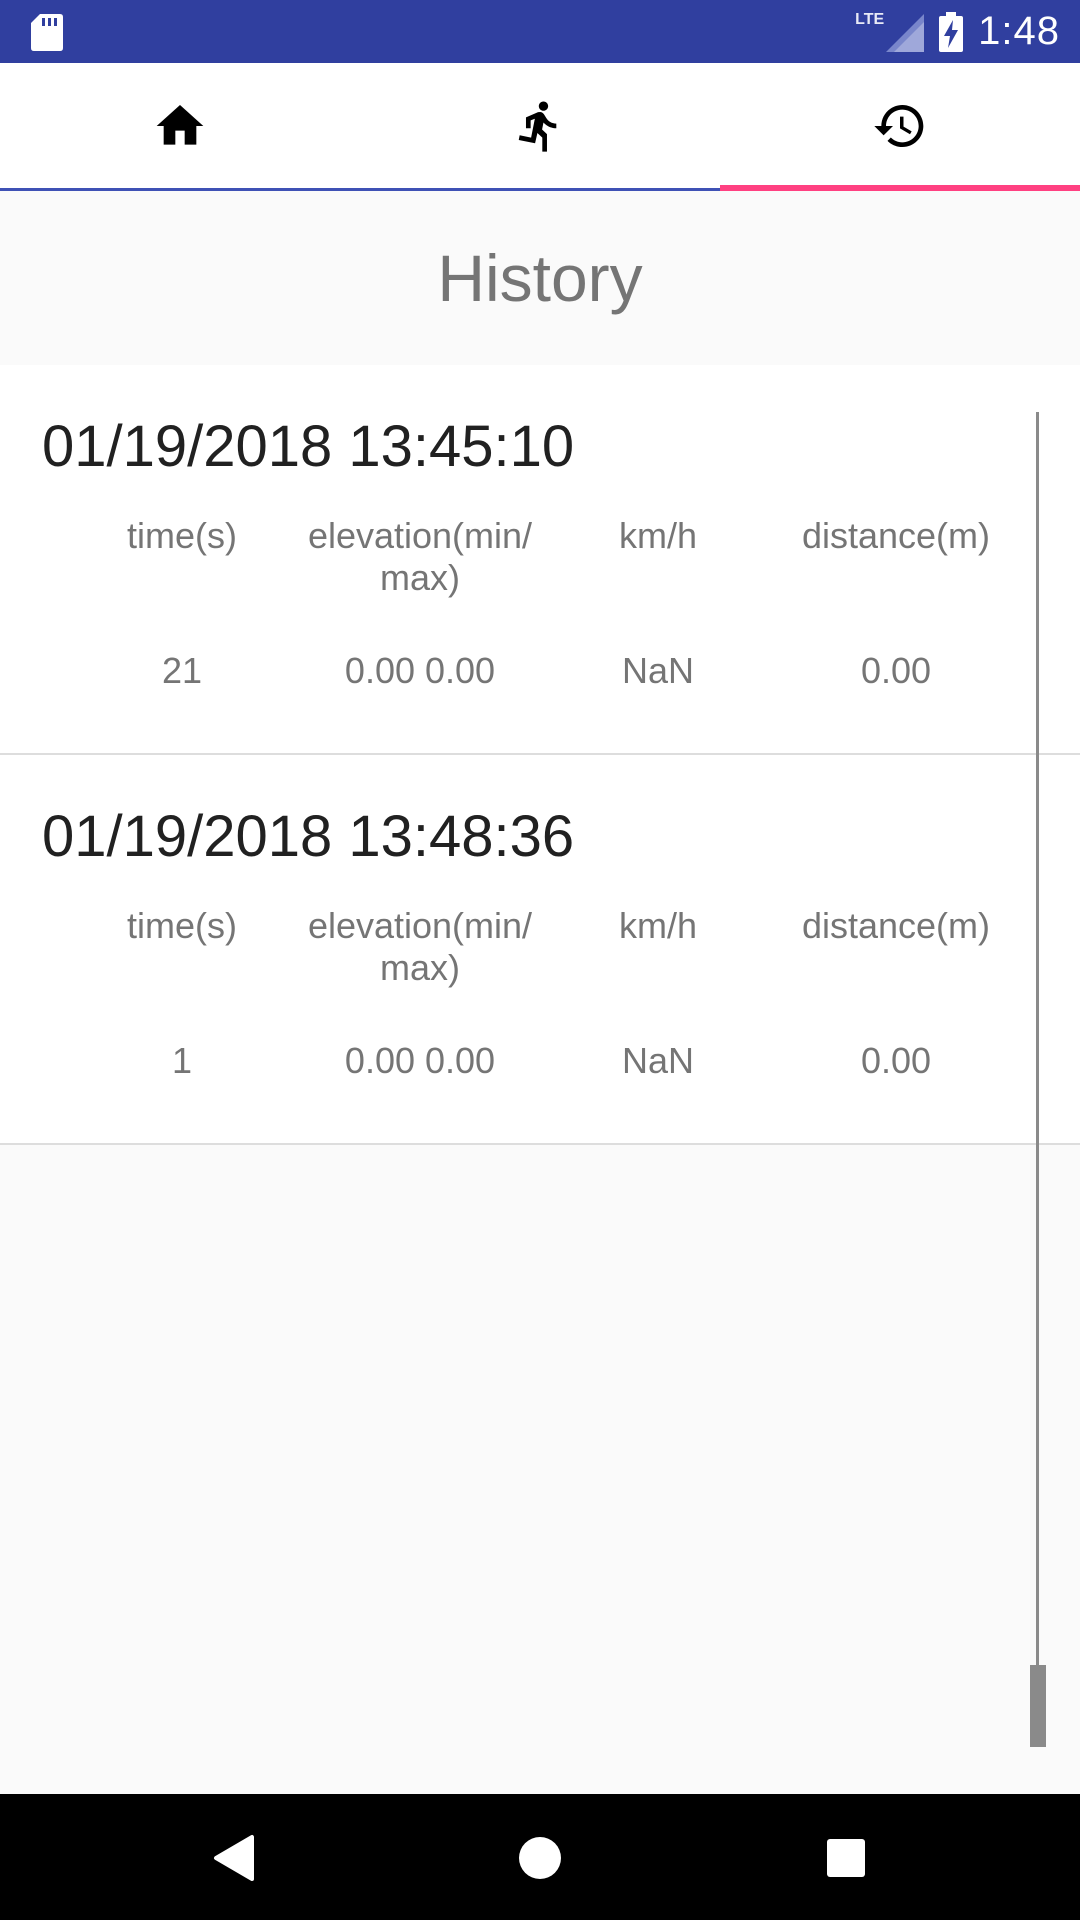  Describe the element at coordinates (540, 278) in the screenshot. I see `page-title: History` at that location.